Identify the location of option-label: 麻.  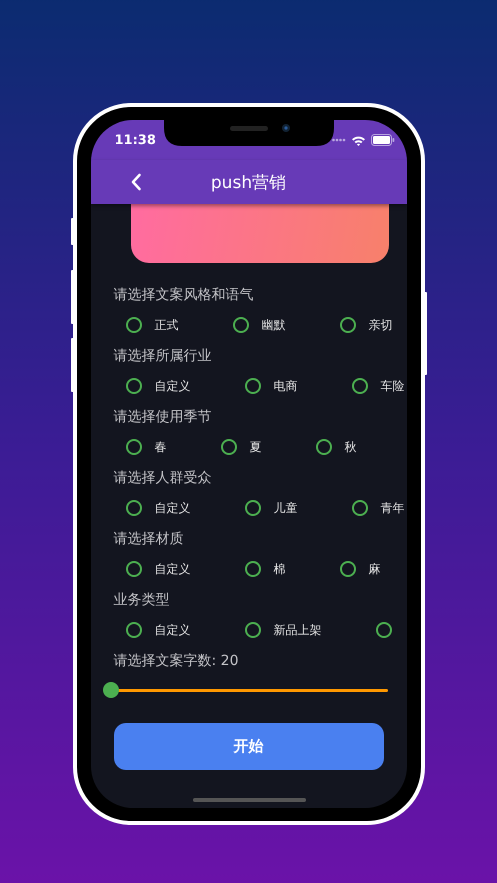
(374, 569).